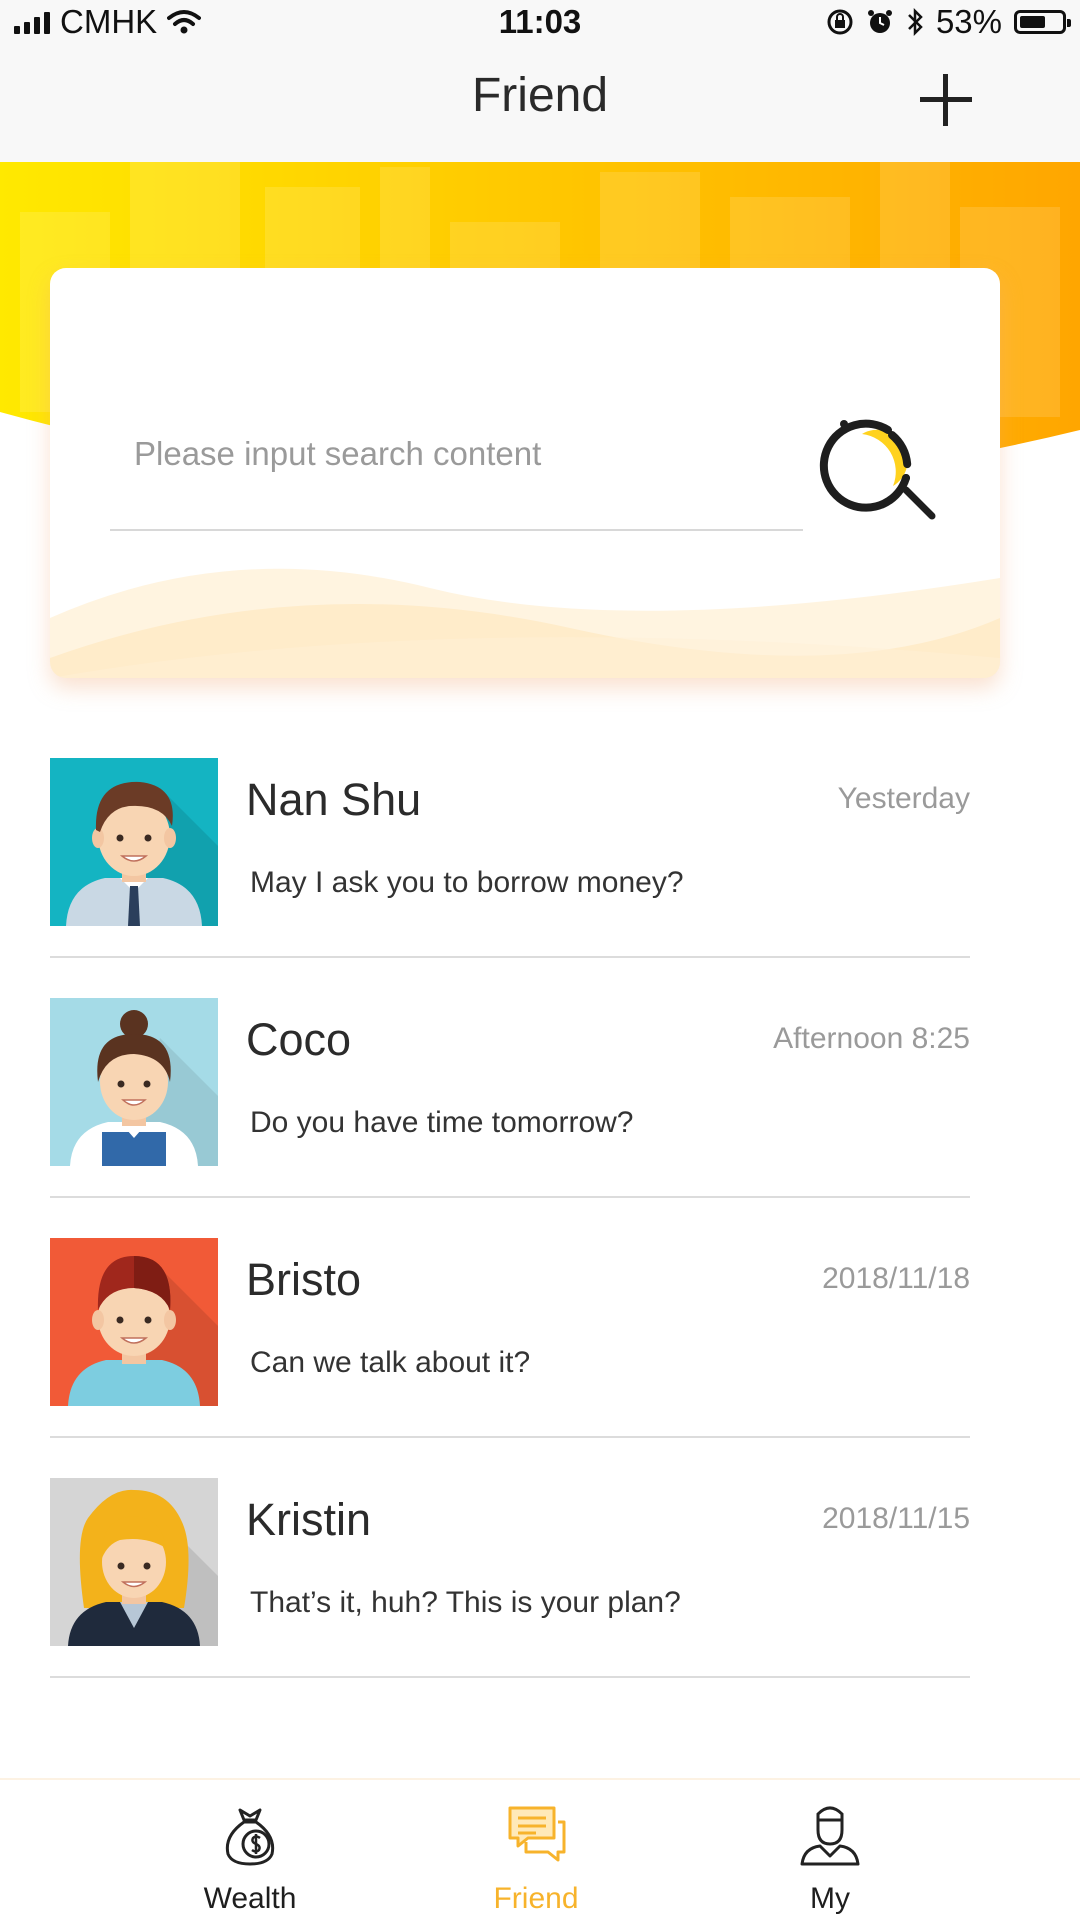 The width and height of the screenshot is (1080, 1922). Describe the element at coordinates (968, 21) in the screenshot. I see `battery-percent: 53%` at that location.